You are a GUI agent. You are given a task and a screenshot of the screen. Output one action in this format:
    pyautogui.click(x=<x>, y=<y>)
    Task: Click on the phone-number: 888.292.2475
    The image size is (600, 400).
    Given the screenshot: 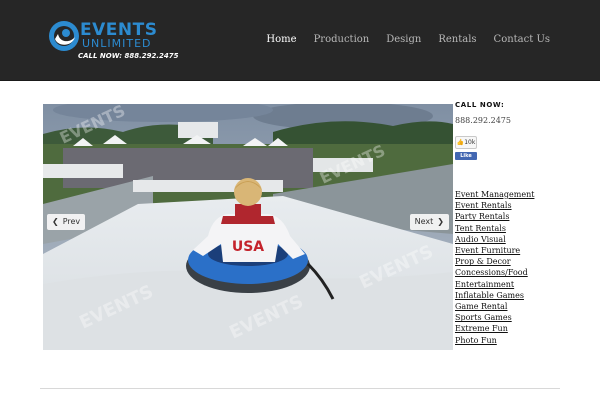 What is the action you would take?
    pyautogui.click(x=483, y=120)
    